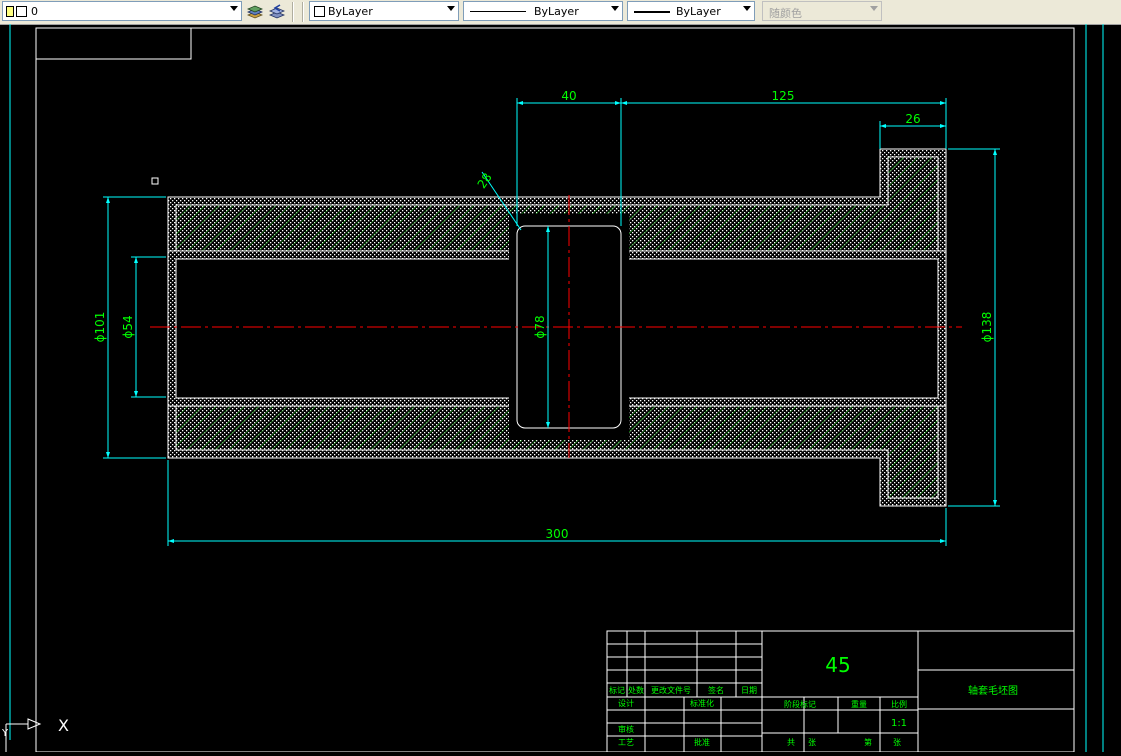  What do you see at coordinates (993, 690) in the screenshot?
I see `drawing-name: 轴套毛坯图` at bounding box center [993, 690].